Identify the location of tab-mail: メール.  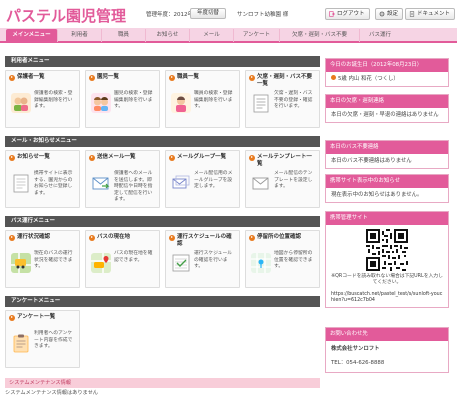
(212, 35).